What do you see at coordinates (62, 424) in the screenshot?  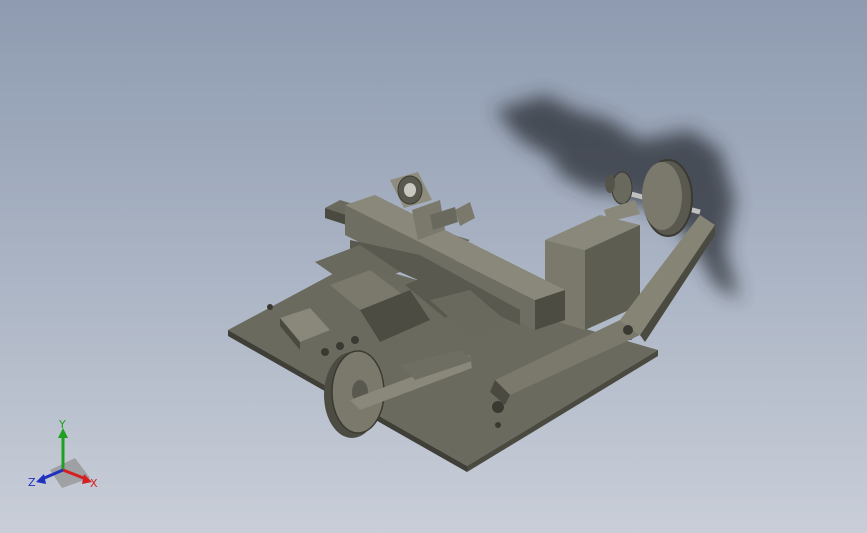 I see `y-axis-label: Y` at bounding box center [62, 424].